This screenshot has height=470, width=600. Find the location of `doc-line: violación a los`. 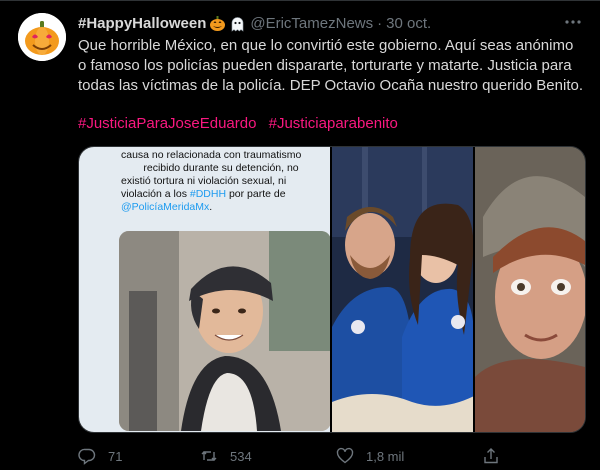

doc-line: violación a los is located at coordinates (155, 194).